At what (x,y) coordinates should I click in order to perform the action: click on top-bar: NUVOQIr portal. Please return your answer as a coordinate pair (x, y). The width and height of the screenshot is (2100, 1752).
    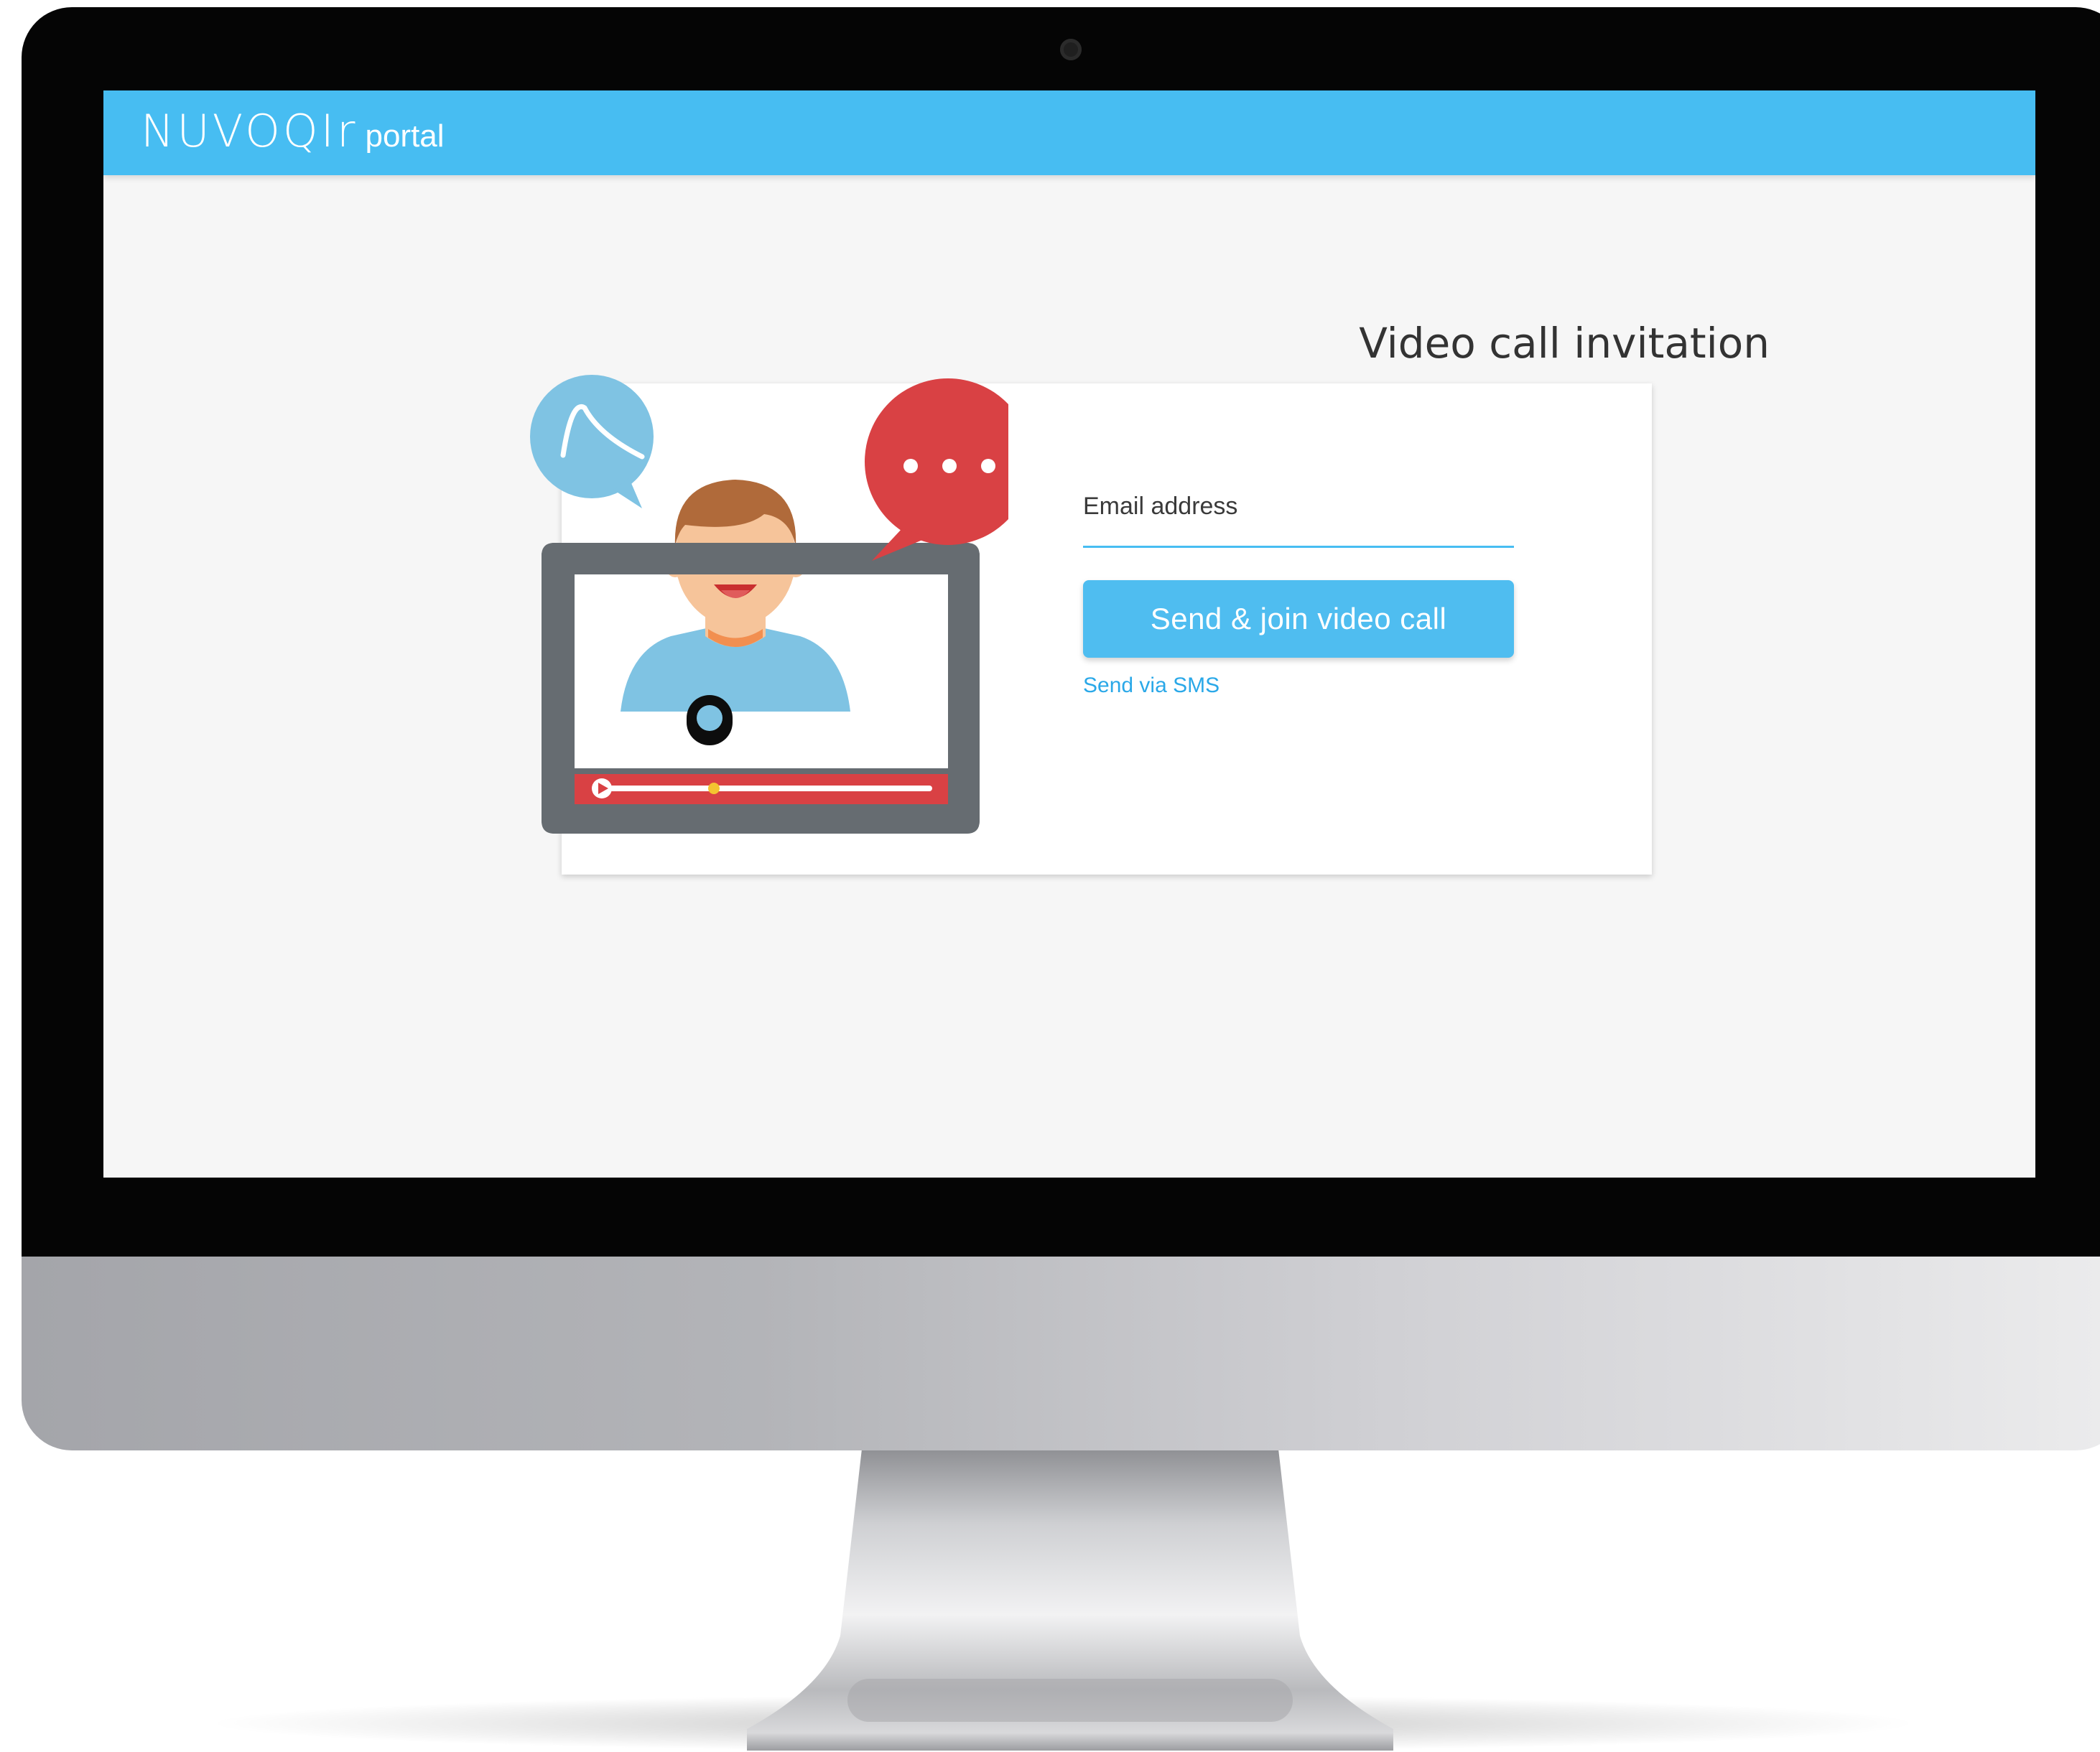
    Looking at the image, I should click on (1069, 132).